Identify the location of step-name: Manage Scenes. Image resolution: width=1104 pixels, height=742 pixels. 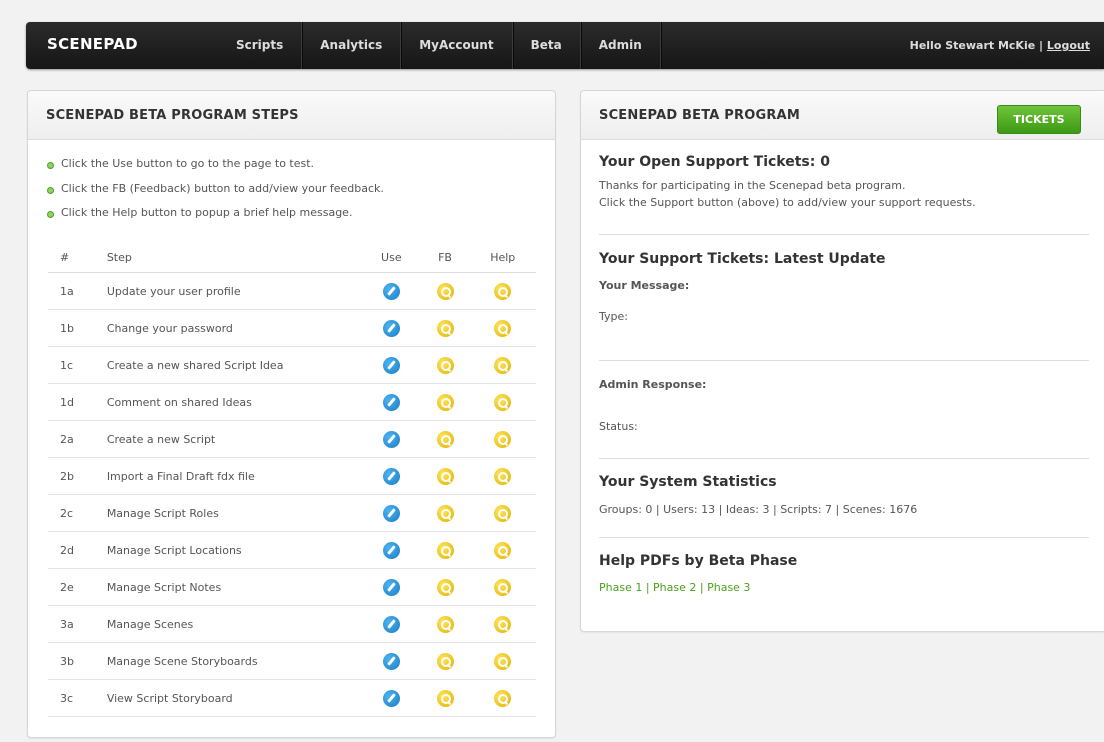
(234, 624).